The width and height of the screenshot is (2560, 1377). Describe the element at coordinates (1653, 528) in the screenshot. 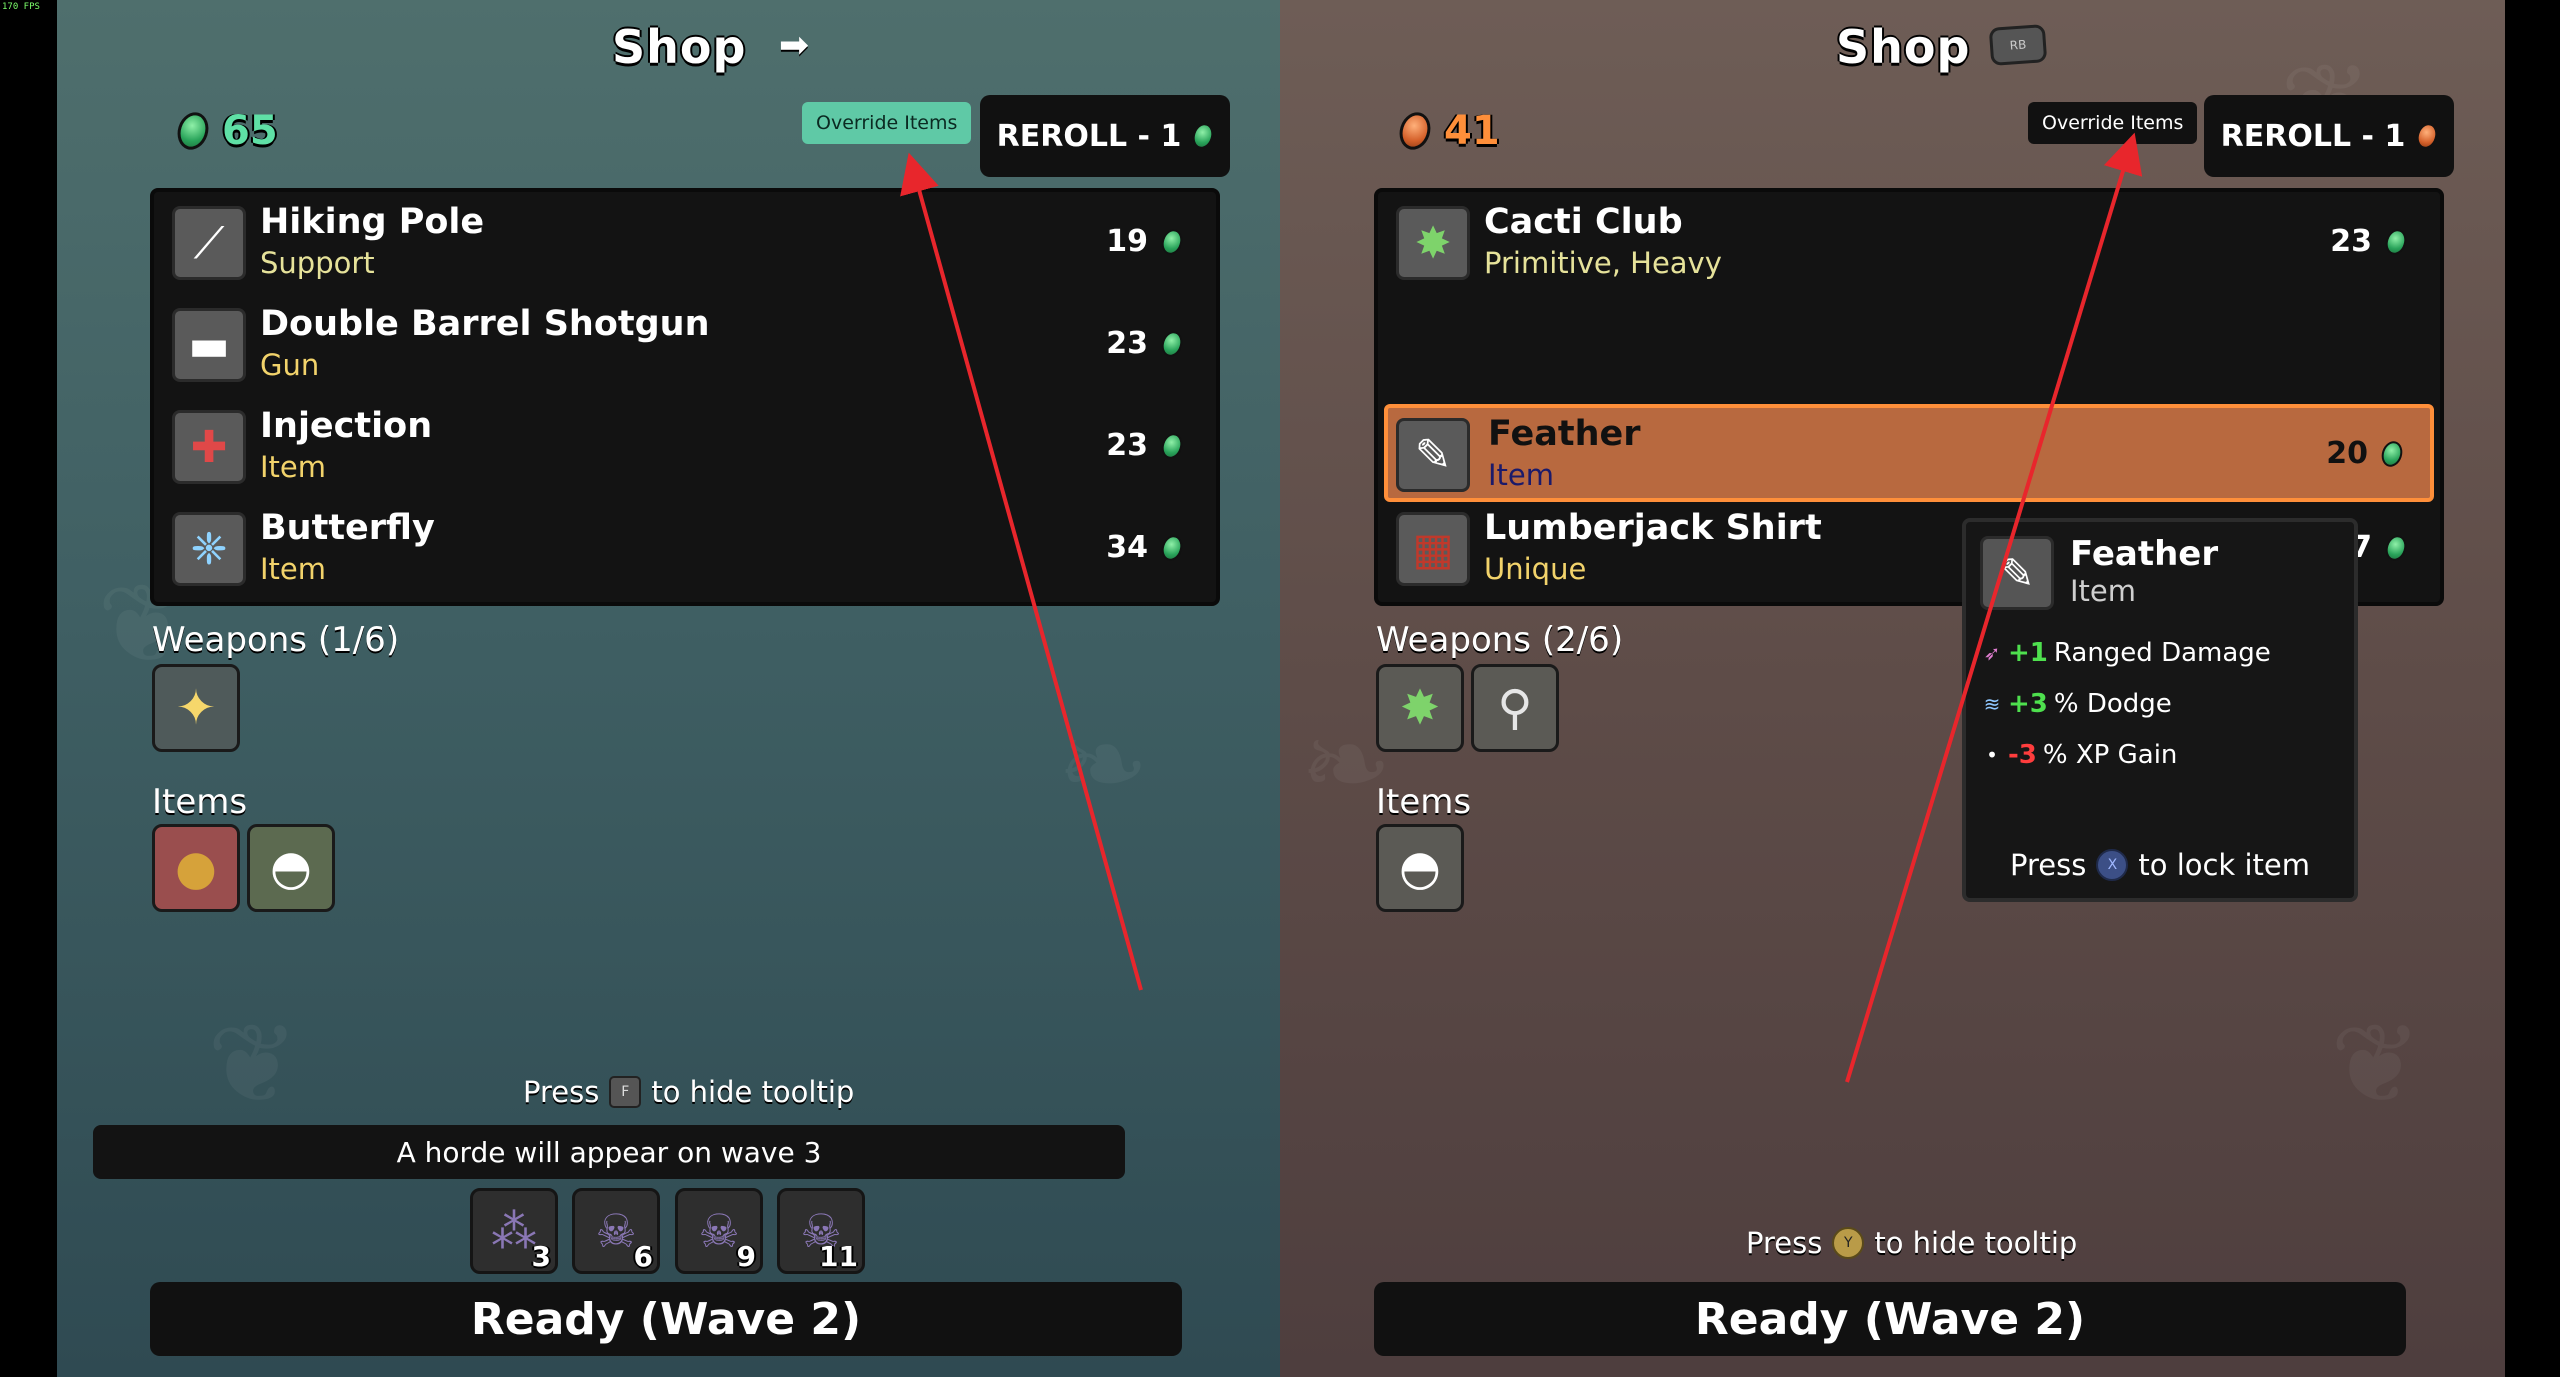

I see `item-name: Lumberjack Shirt` at that location.